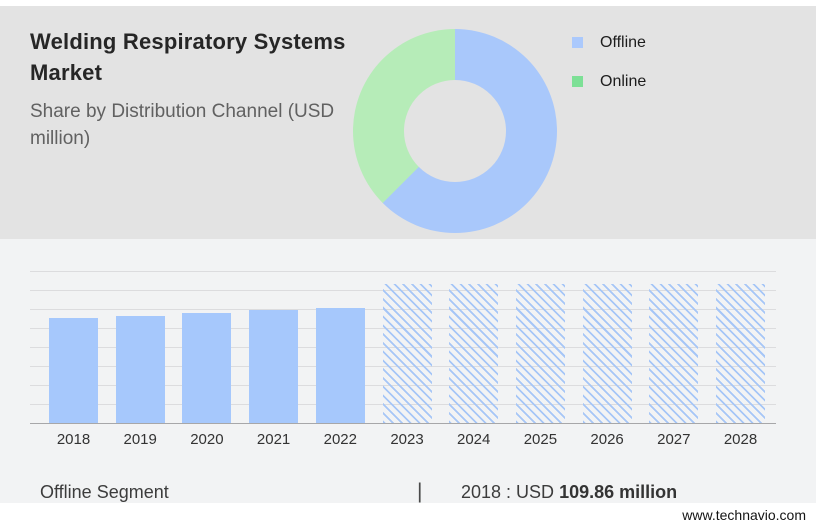 The height and width of the screenshot is (528, 816). What do you see at coordinates (607, 439) in the screenshot?
I see `x-axis-label-2026: 2026` at bounding box center [607, 439].